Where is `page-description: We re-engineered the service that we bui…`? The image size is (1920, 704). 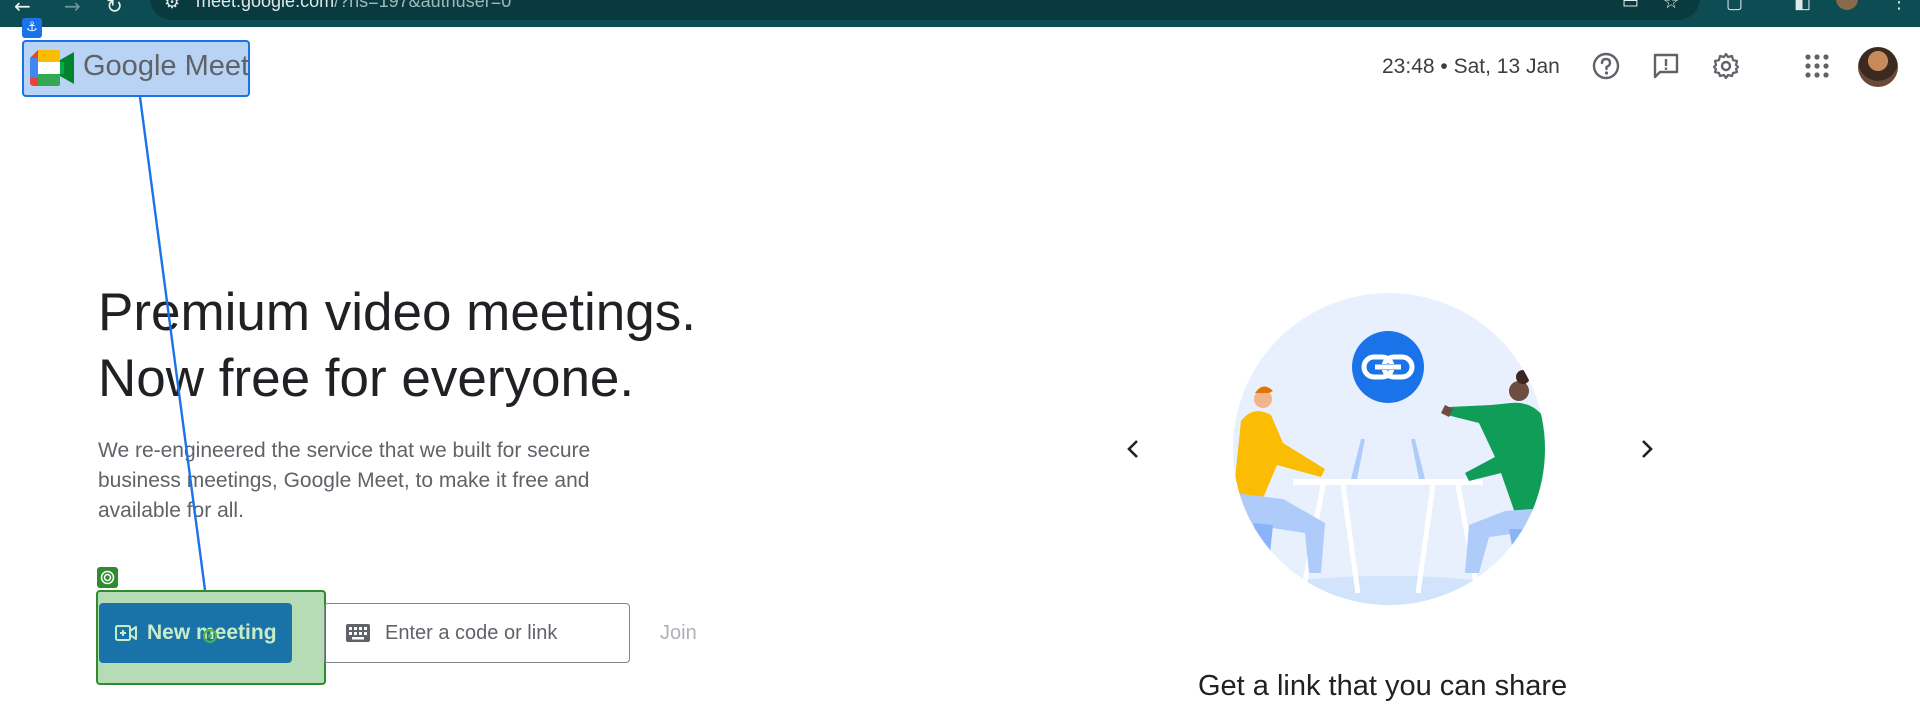 page-description: We re-engineered the service that we bui… is located at coordinates (344, 480).